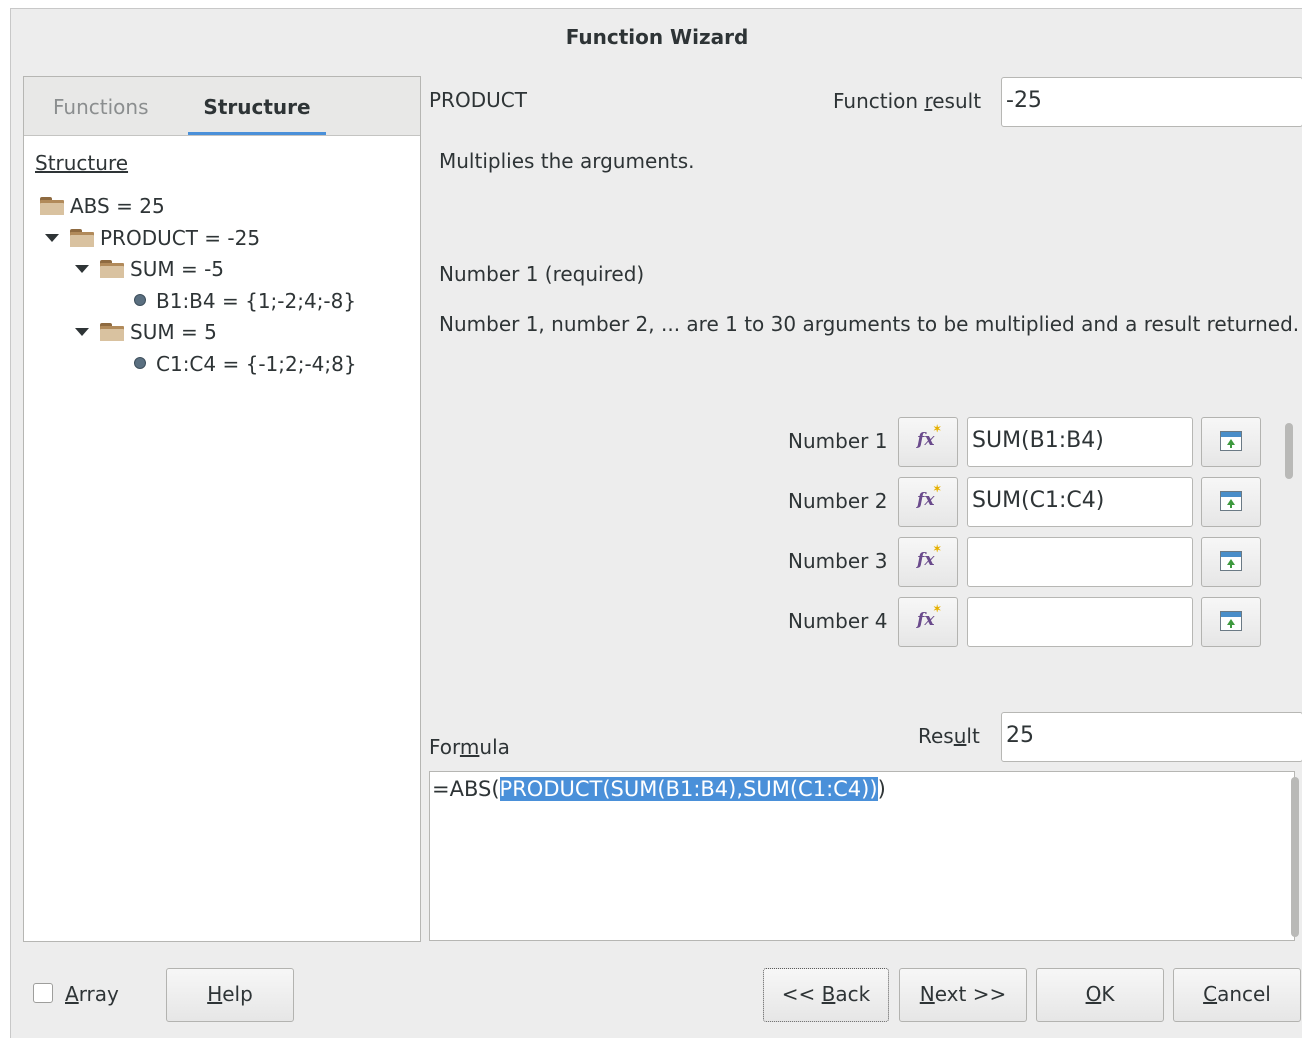 The image size is (1302, 1038). I want to click on function-button-3: fx ✶, so click(928, 562).